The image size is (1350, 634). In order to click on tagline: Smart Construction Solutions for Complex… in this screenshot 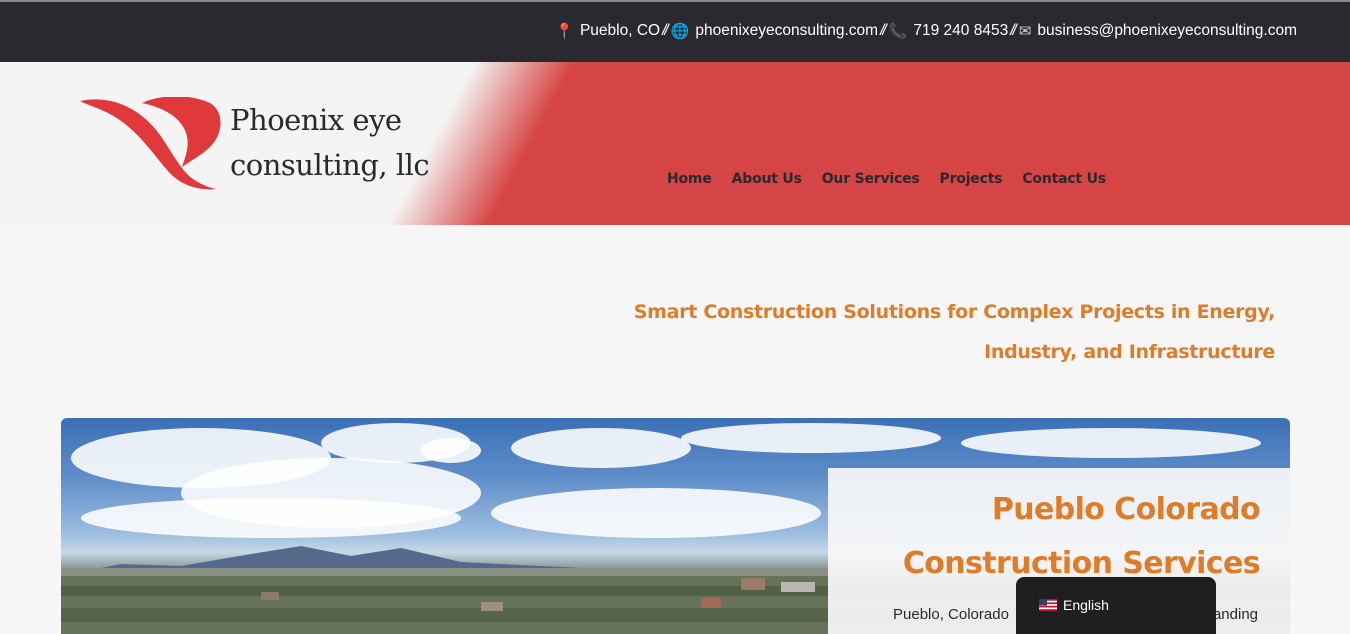, I will do `click(935, 332)`.